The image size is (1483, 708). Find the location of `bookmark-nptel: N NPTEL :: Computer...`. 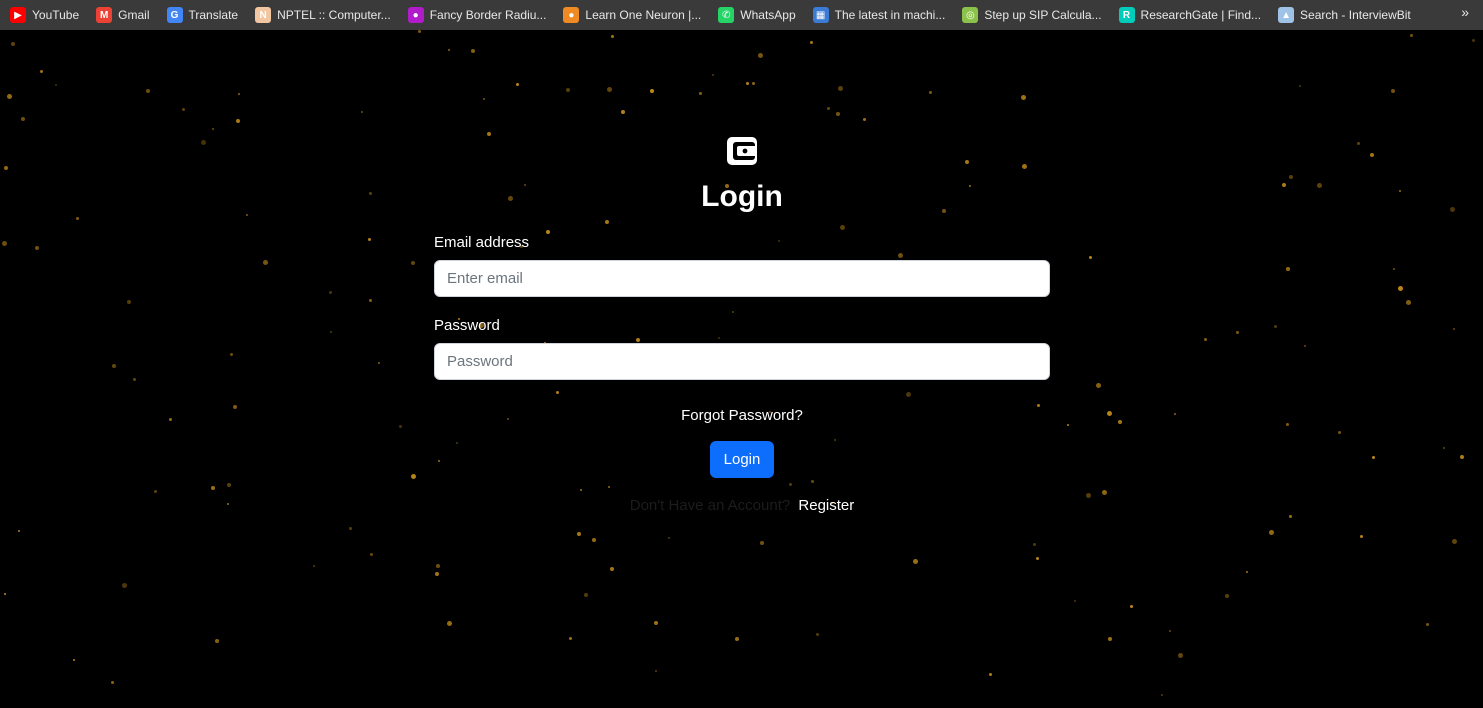

bookmark-nptel: N NPTEL :: Computer... is located at coordinates (323, 15).